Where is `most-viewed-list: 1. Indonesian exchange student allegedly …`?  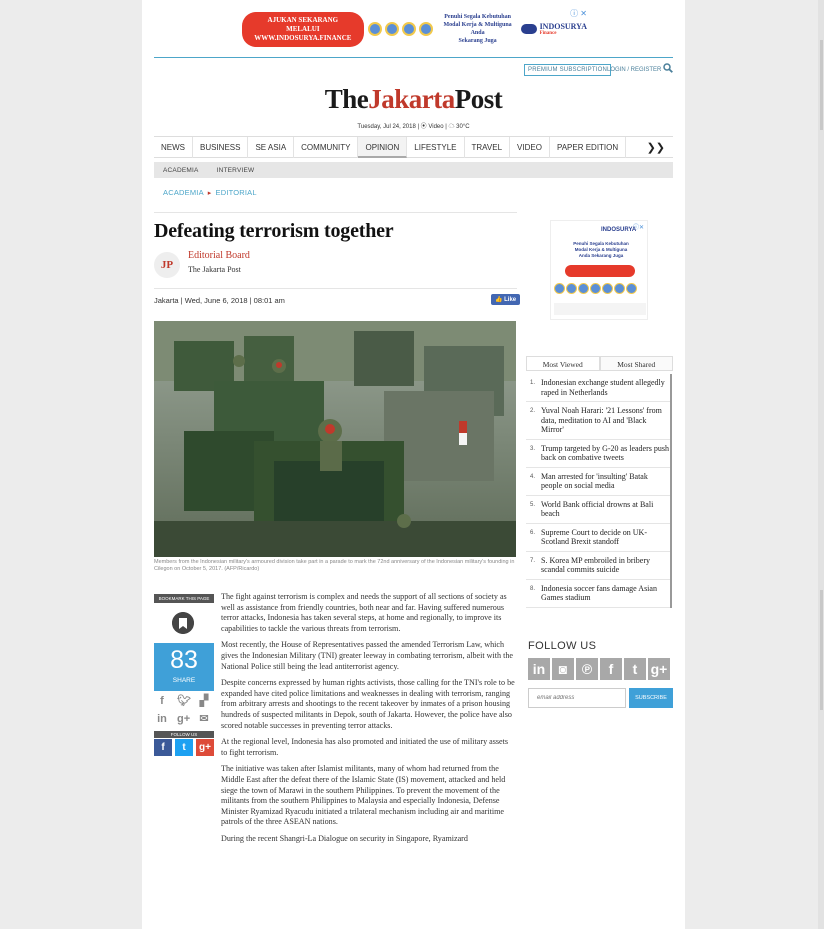
most-viewed-list: 1. Indonesian exchange student allegedly … is located at coordinates (599, 491).